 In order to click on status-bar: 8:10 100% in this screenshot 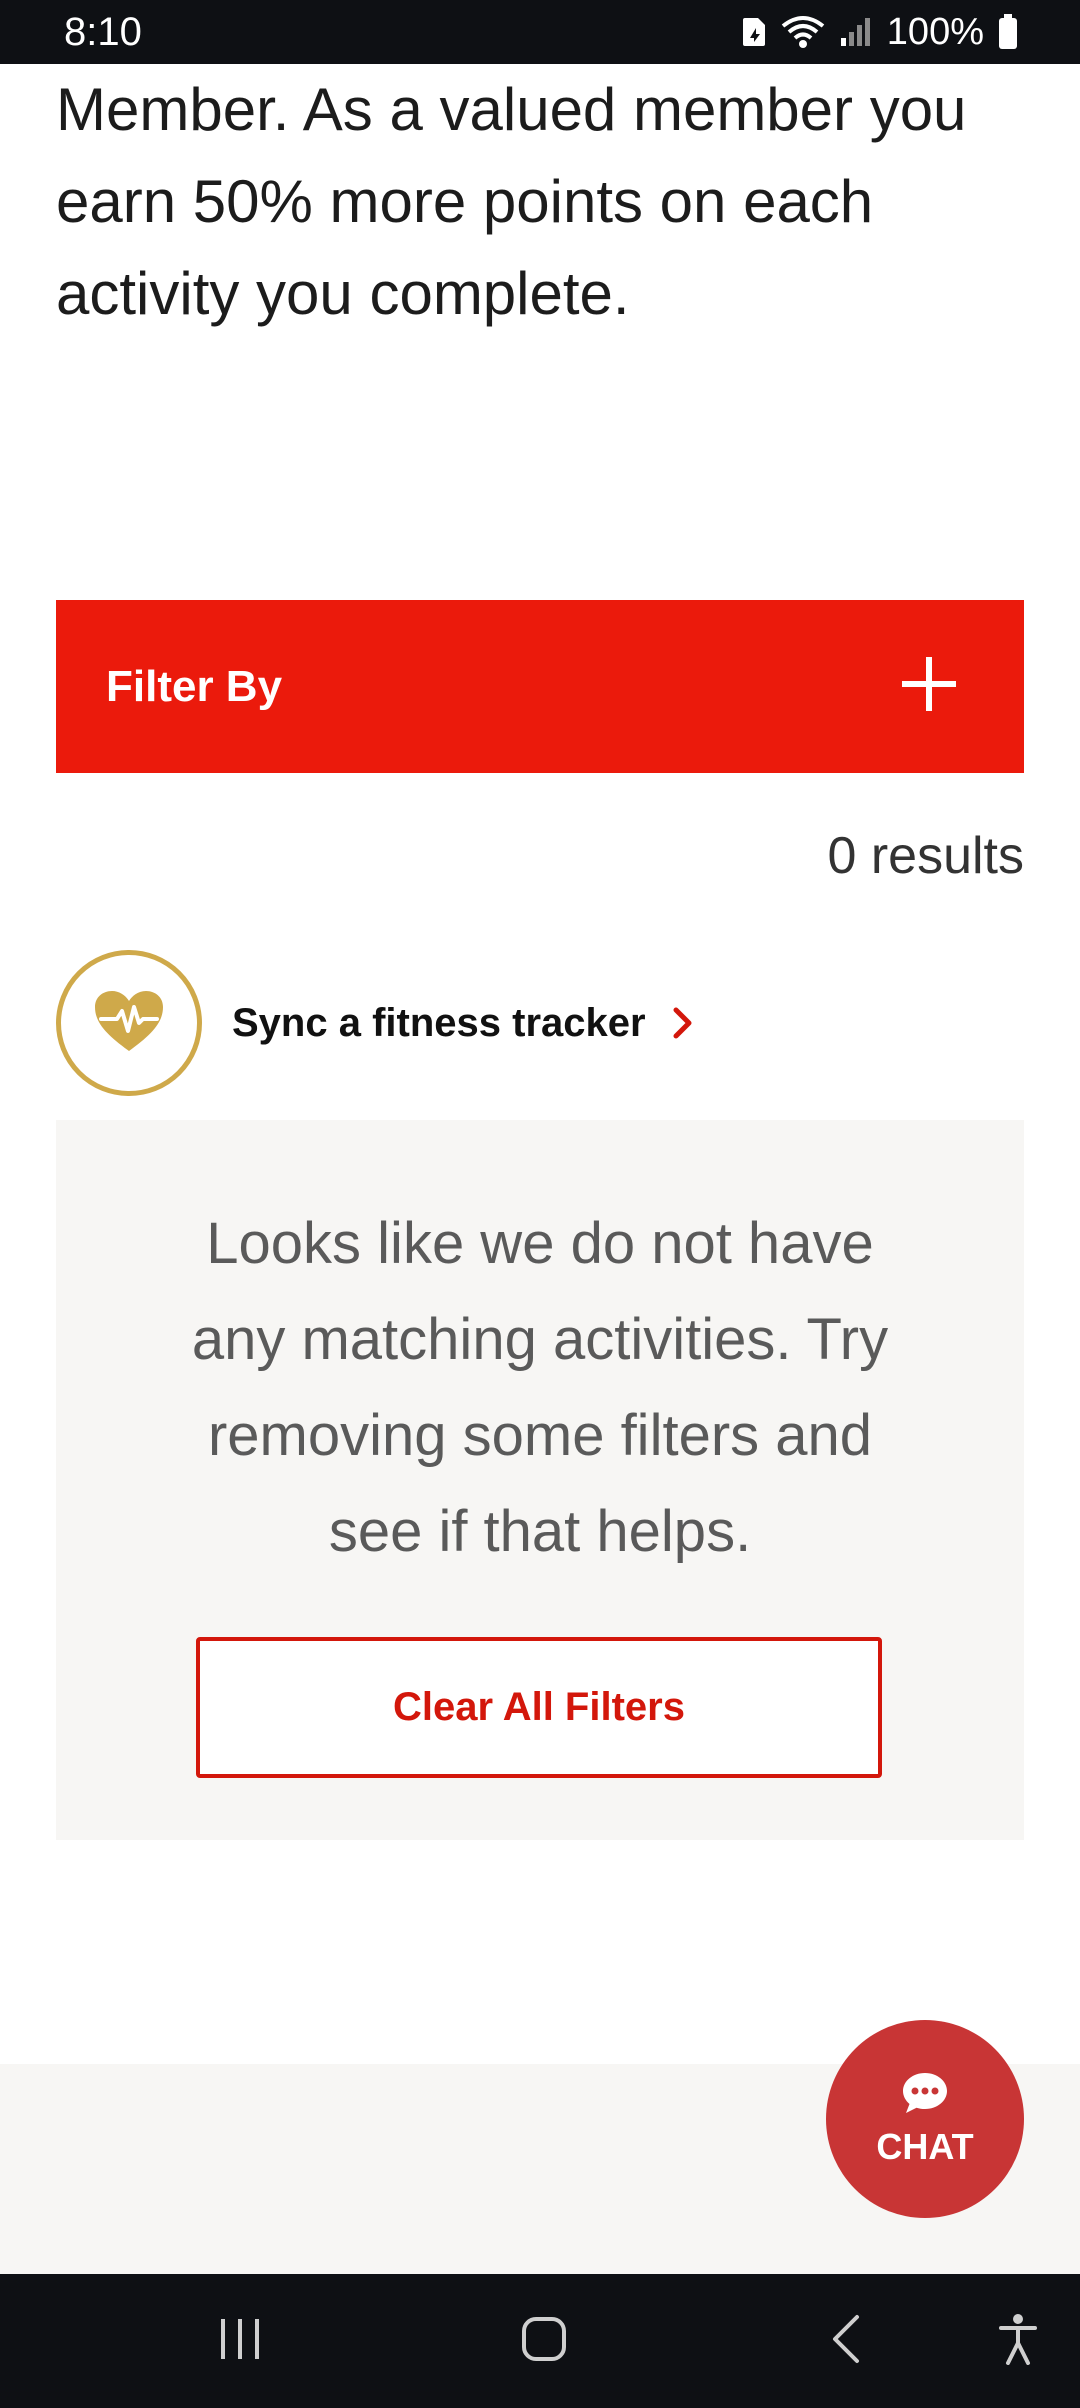, I will do `click(540, 32)`.